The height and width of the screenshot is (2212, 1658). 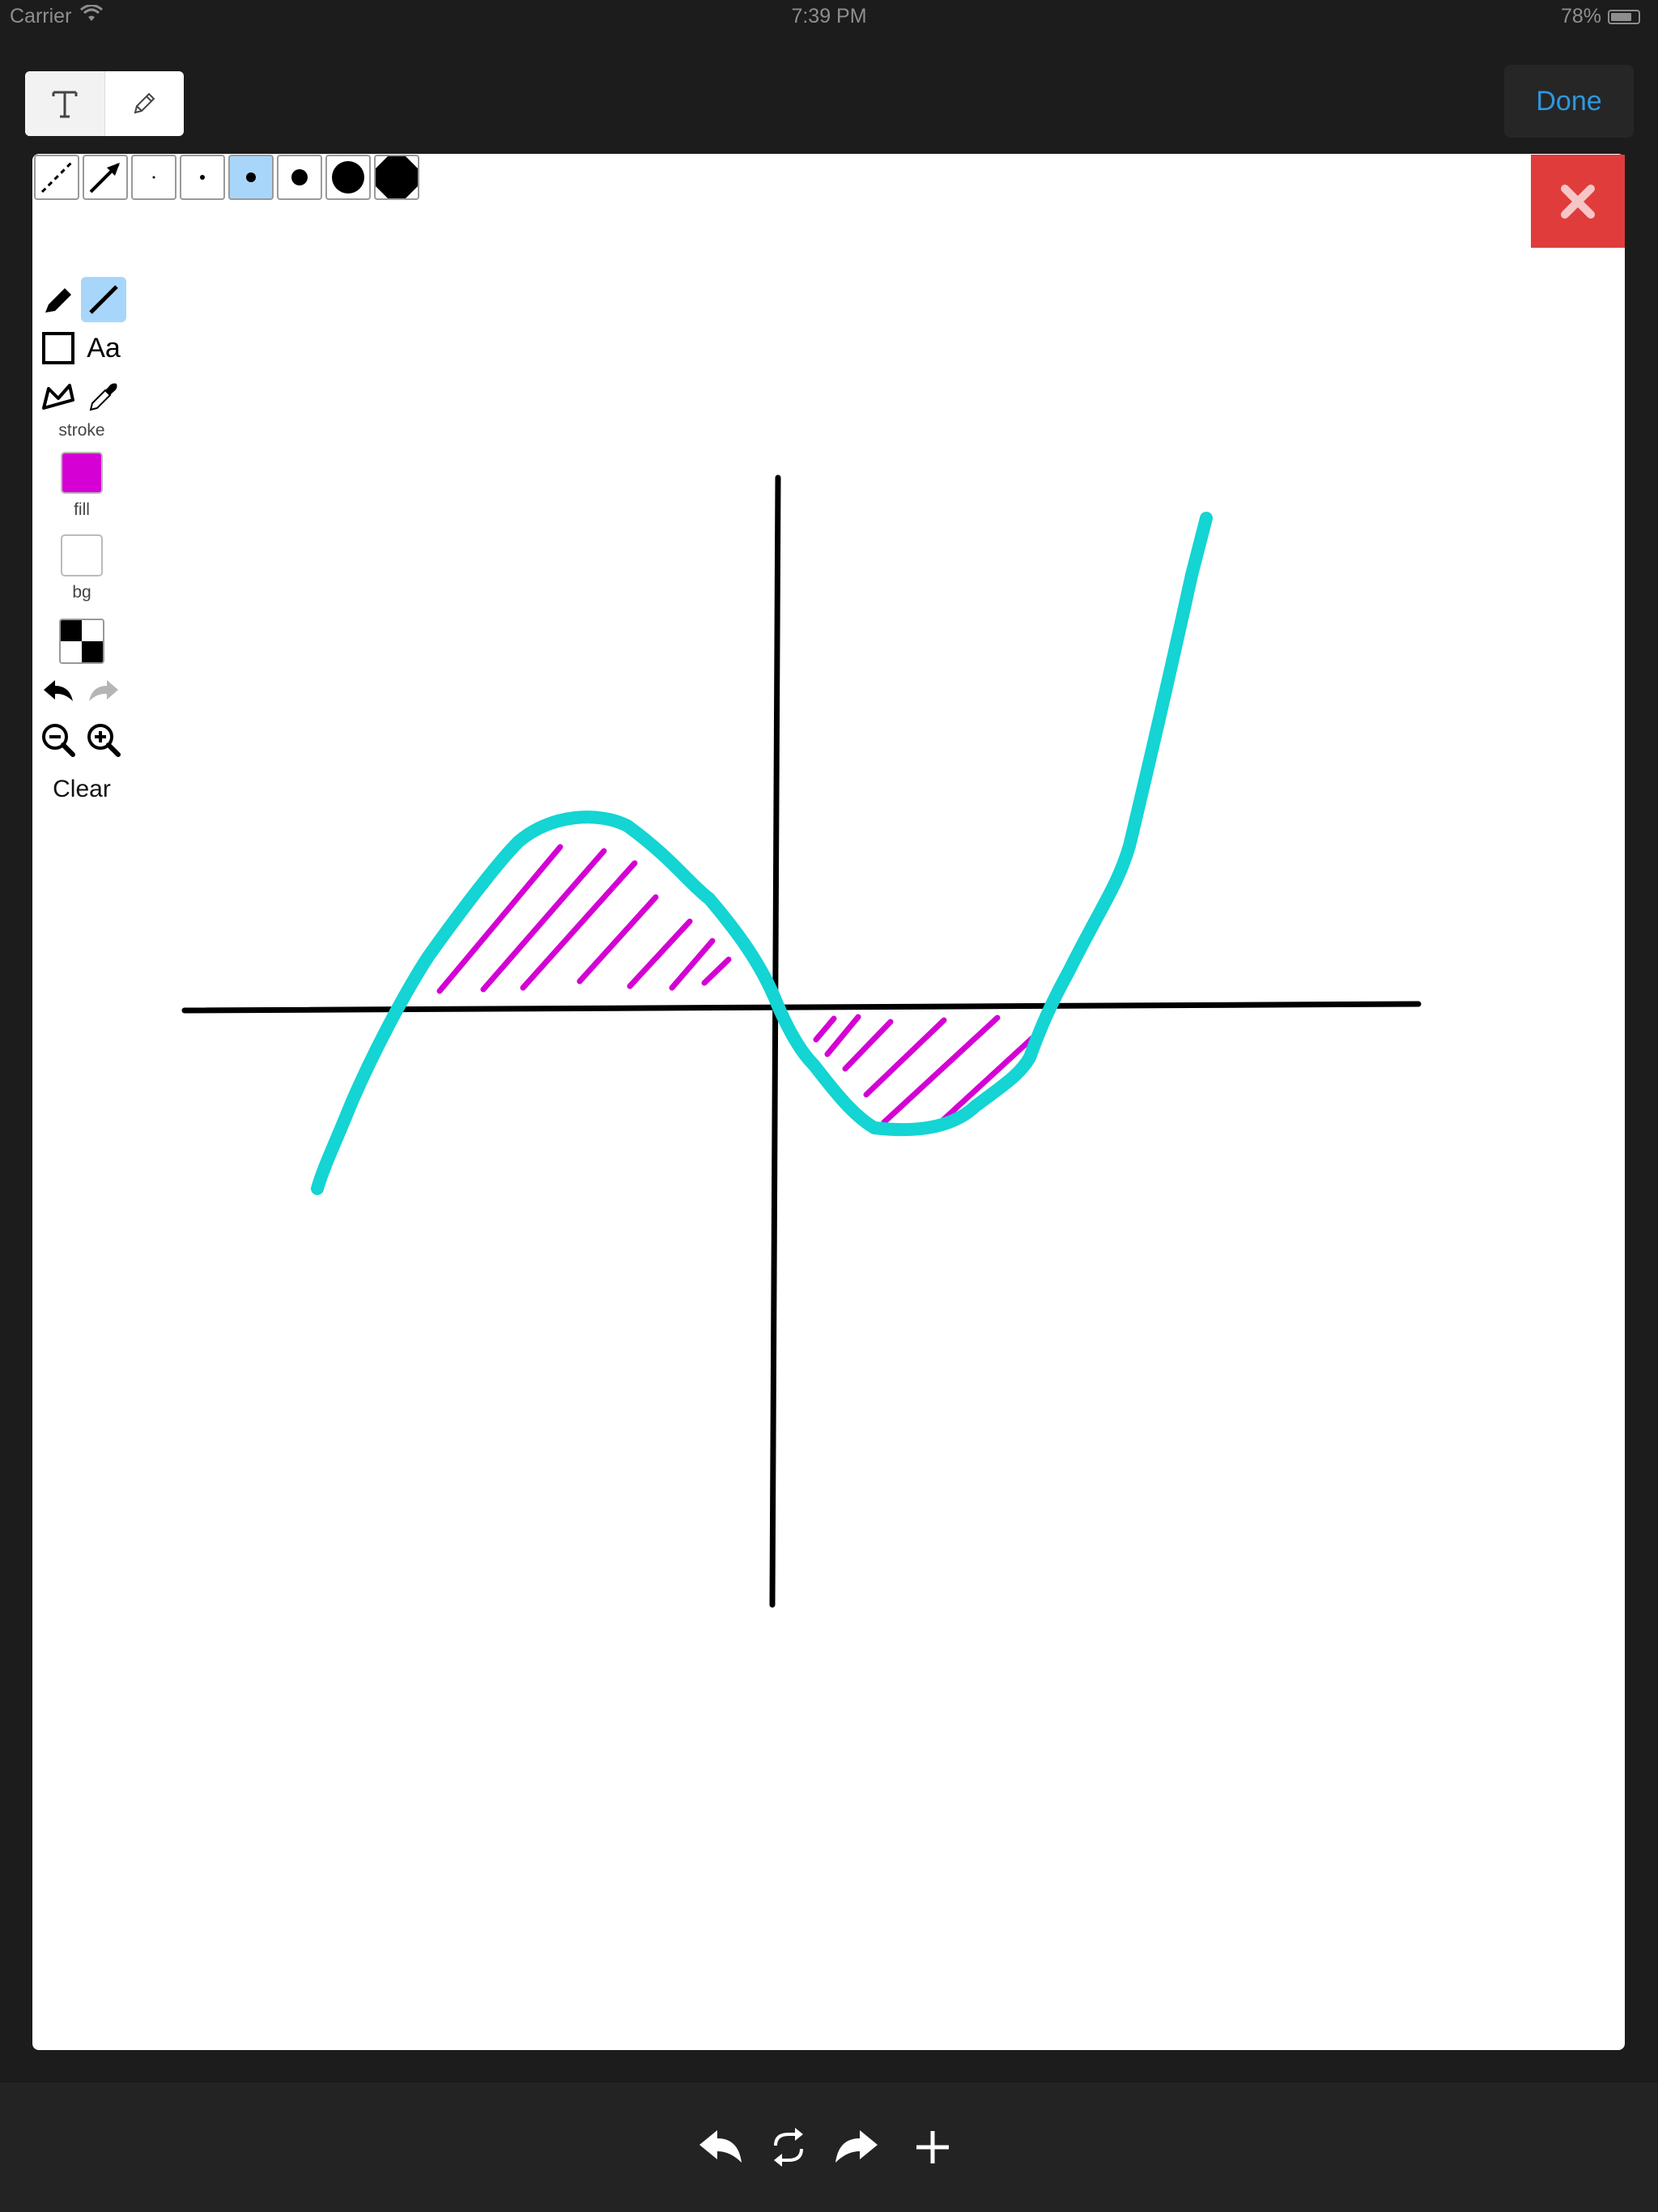 I want to click on pencil-tool-icon, so click(x=58, y=301).